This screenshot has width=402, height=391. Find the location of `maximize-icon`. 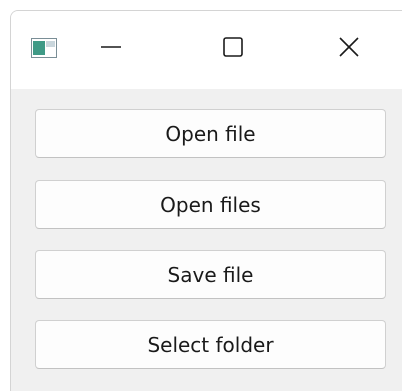

maximize-icon is located at coordinates (233, 49).